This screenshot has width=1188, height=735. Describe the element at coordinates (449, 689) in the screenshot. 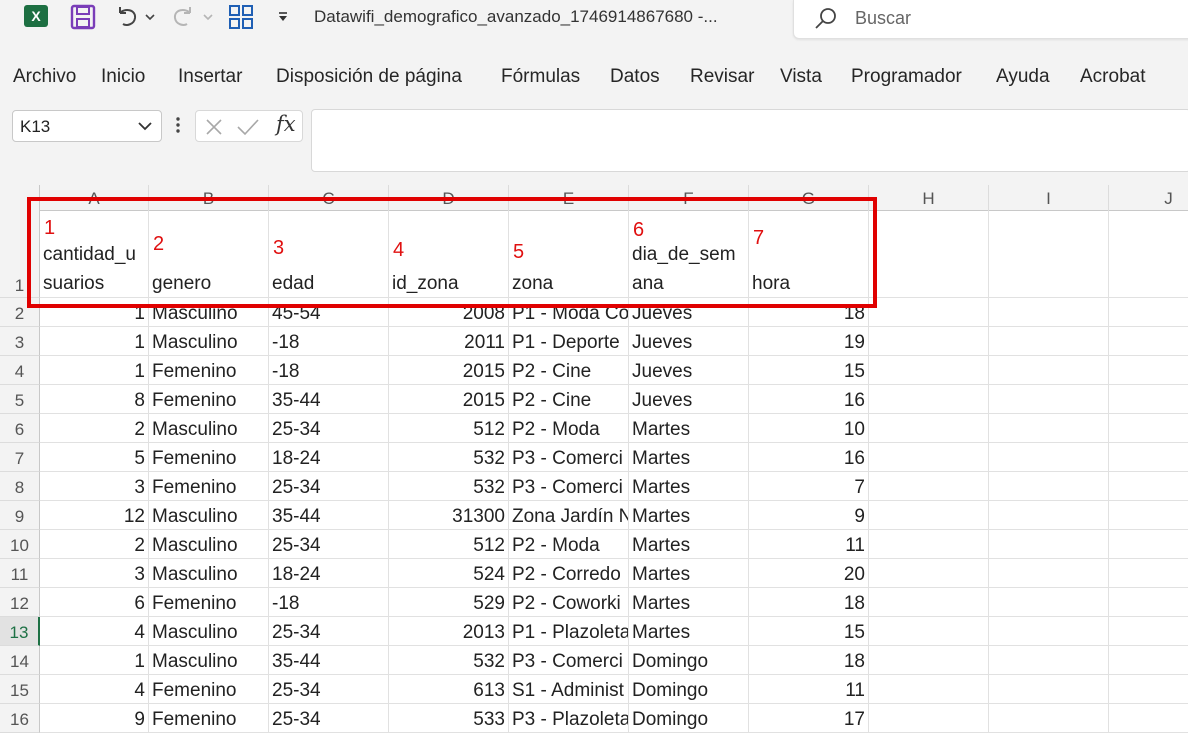

I see `cell-id-zona: 613` at that location.